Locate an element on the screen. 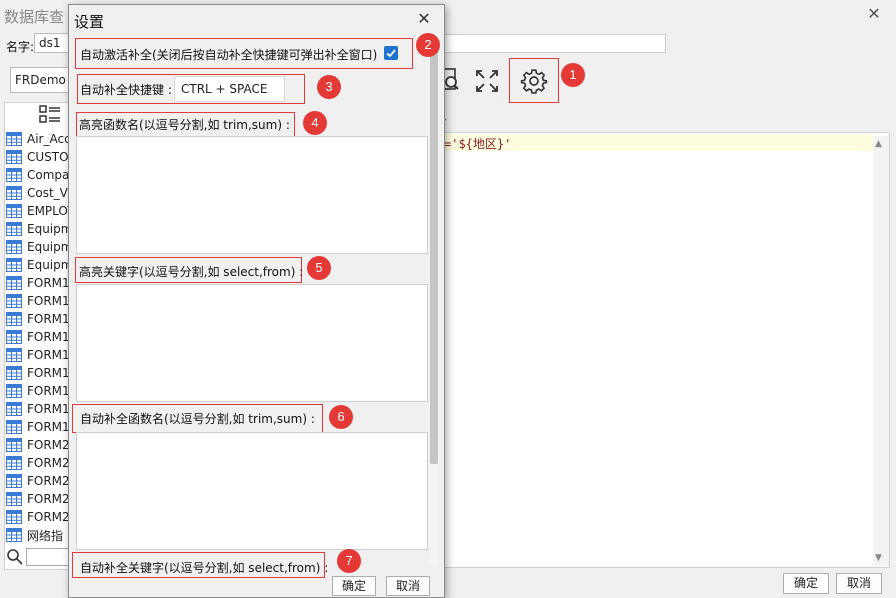  dialog-scroll-thumb is located at coordinates (434, 253).